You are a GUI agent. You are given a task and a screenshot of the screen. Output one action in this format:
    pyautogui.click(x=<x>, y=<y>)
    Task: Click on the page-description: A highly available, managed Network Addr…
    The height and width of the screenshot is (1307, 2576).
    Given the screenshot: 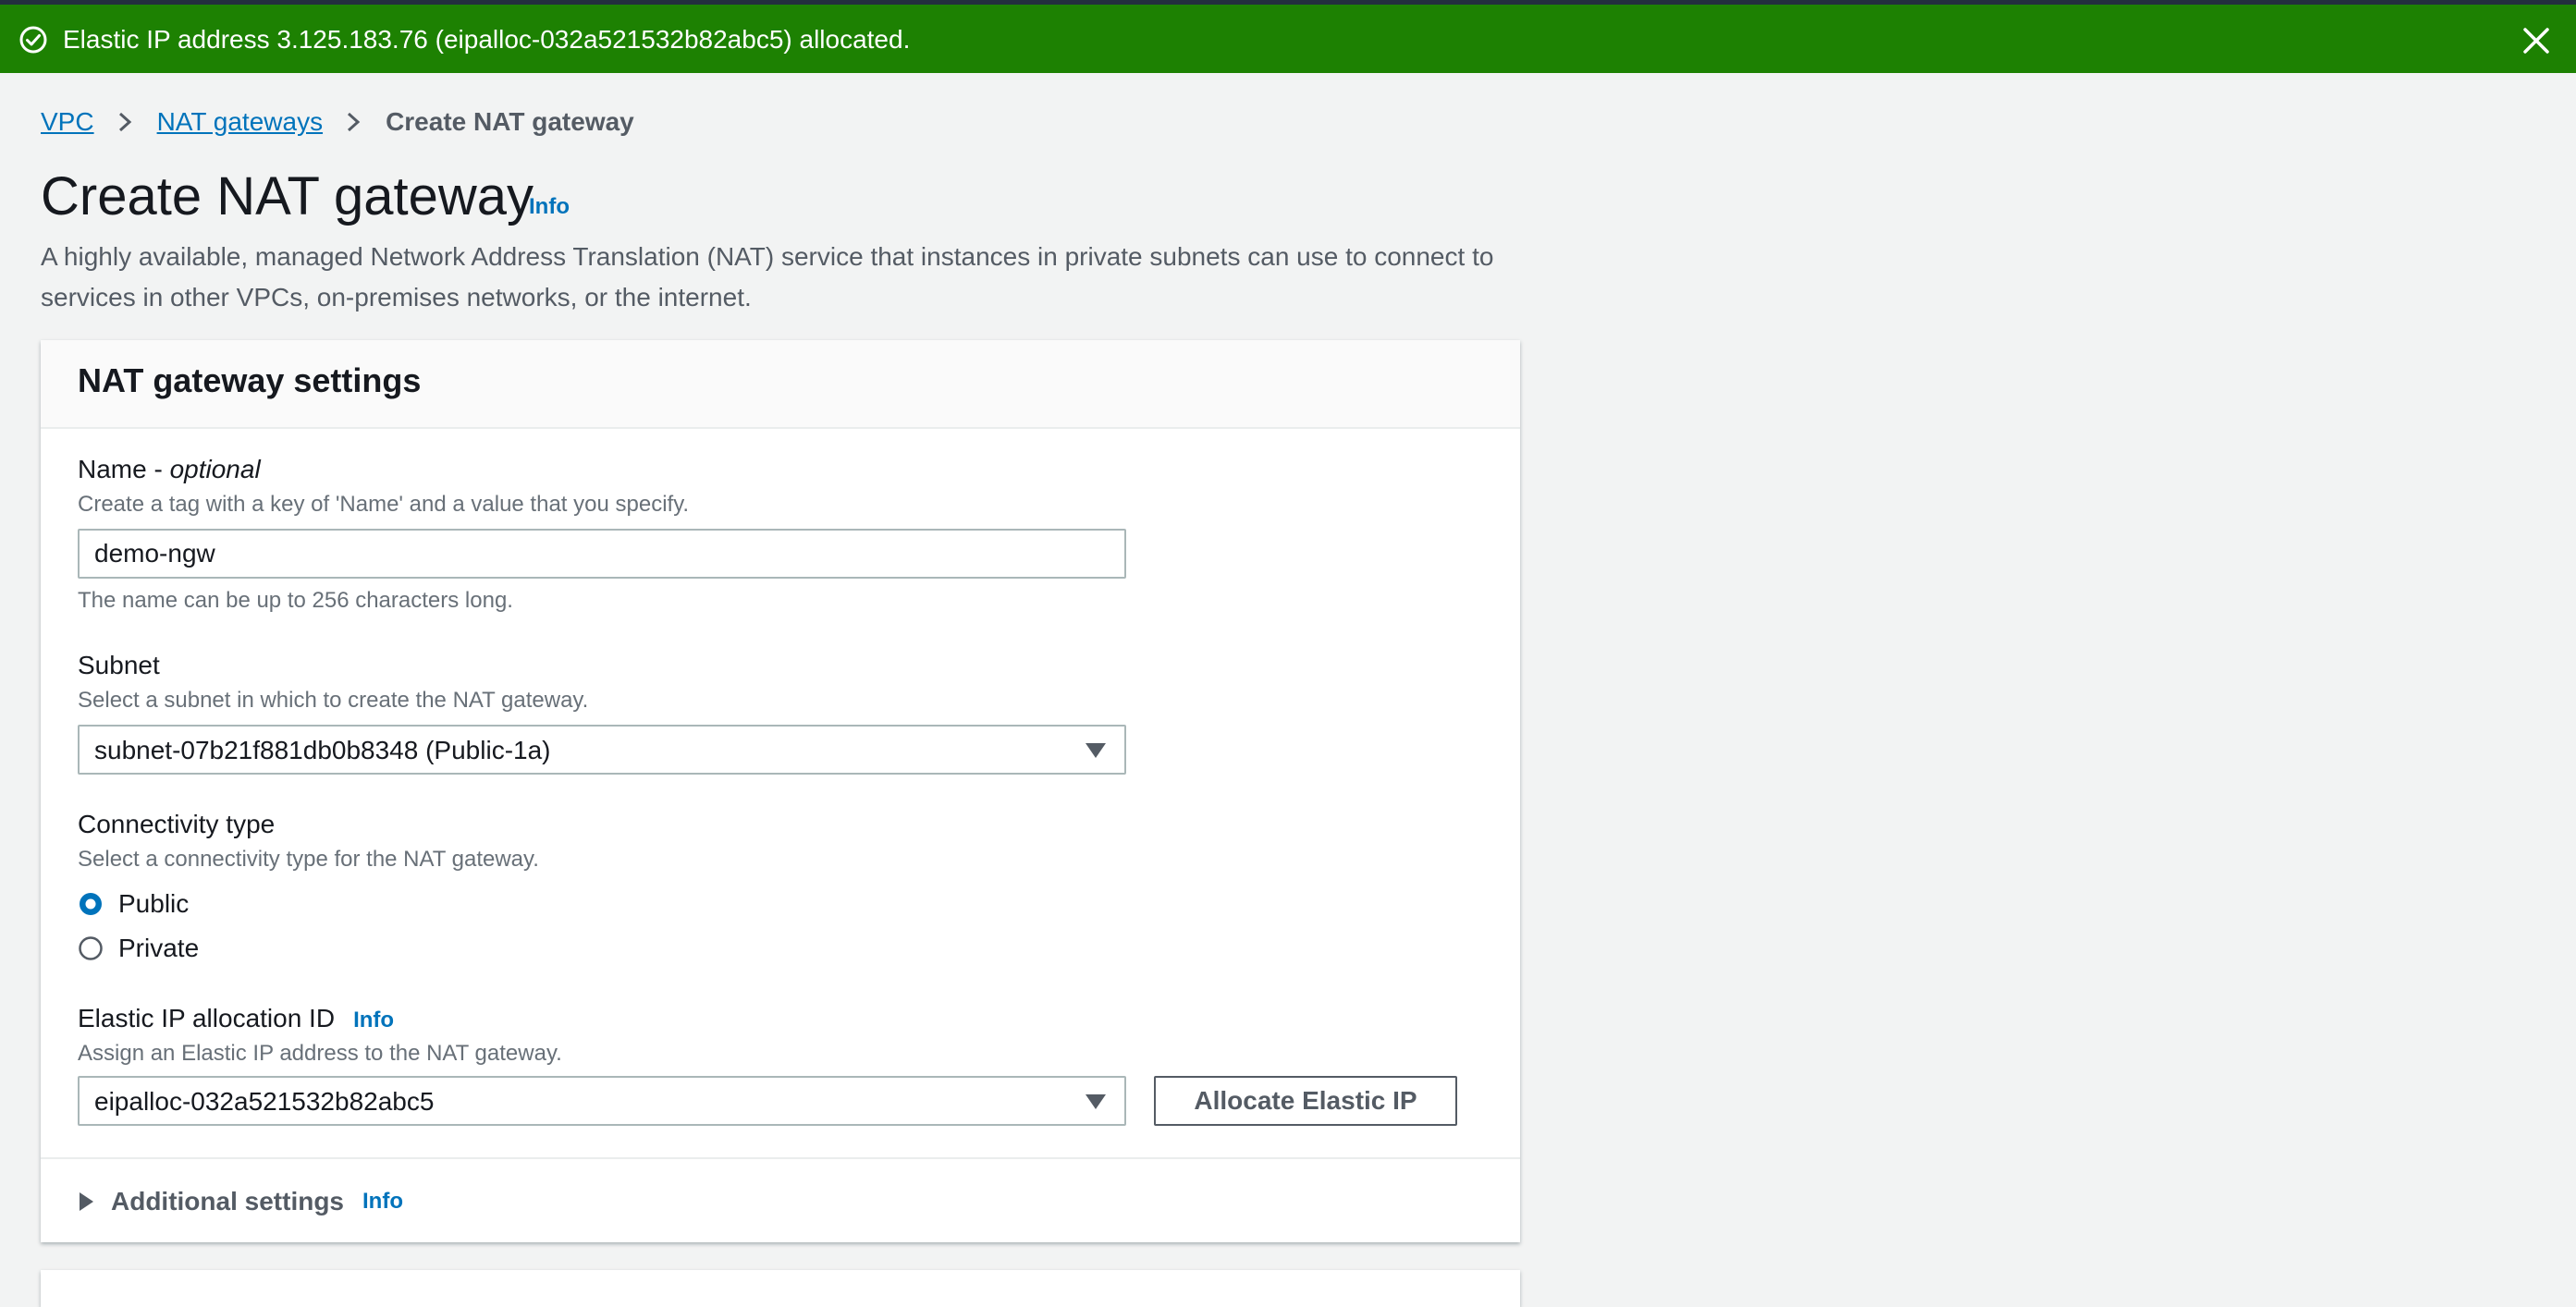 What is the action you would take?
    pyautogui.click(x=767, y=276)
    